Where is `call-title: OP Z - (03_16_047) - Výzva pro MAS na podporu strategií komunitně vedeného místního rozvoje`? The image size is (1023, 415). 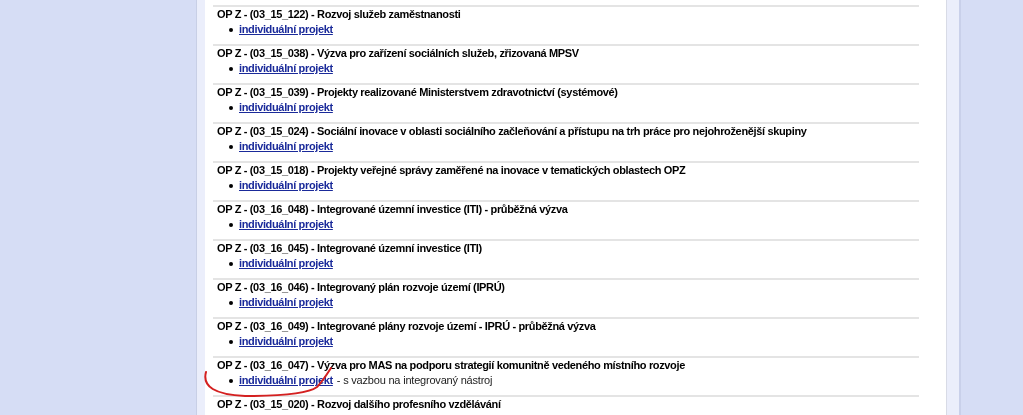
call-title: OP Z - (03_16_047) - Výzva pro MAS na podporu strategií komunitně vedeného místního rozvoje is located at coordinates (451, 365).